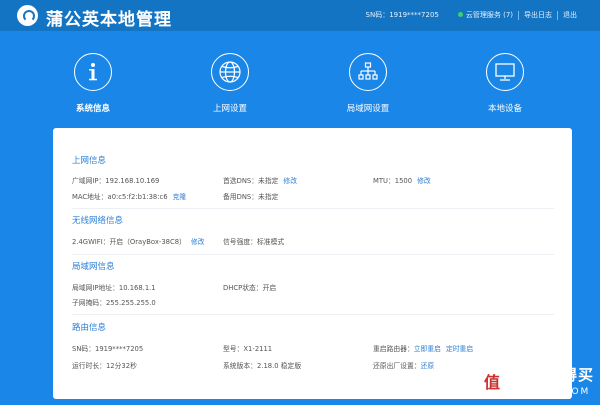 The height and width of the screenshot is (405, 600). What do you see at coordinates (93, 267) in the screenshot?
I see `section-title-lan: 局域网信息` at bounding box center [93, 267].